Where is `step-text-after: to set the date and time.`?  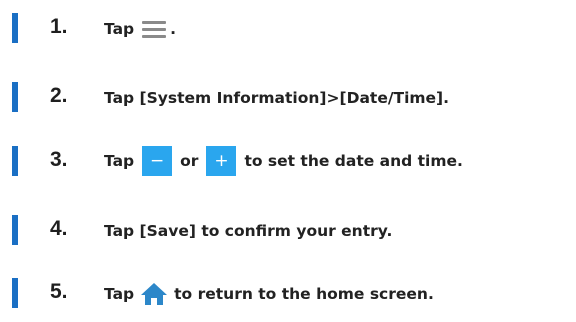
step-text-after: to set the date and time. is located at coordinates (353, 161).